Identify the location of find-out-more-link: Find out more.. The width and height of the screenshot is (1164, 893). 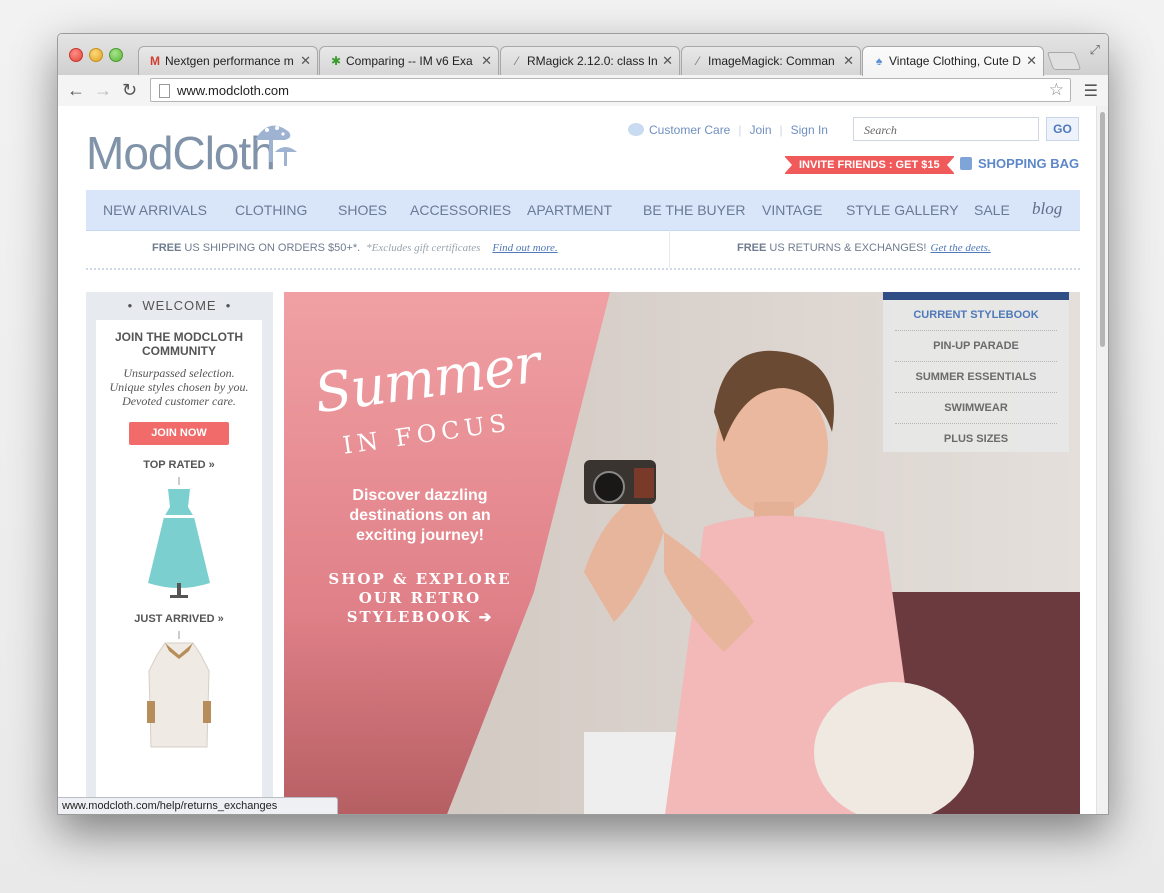
(524, 248).